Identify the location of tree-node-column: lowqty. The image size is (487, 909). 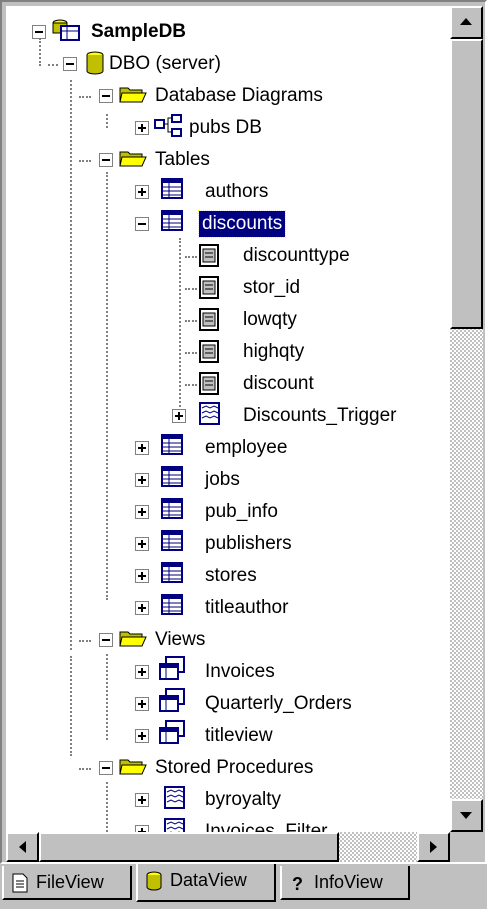
(270, 320).